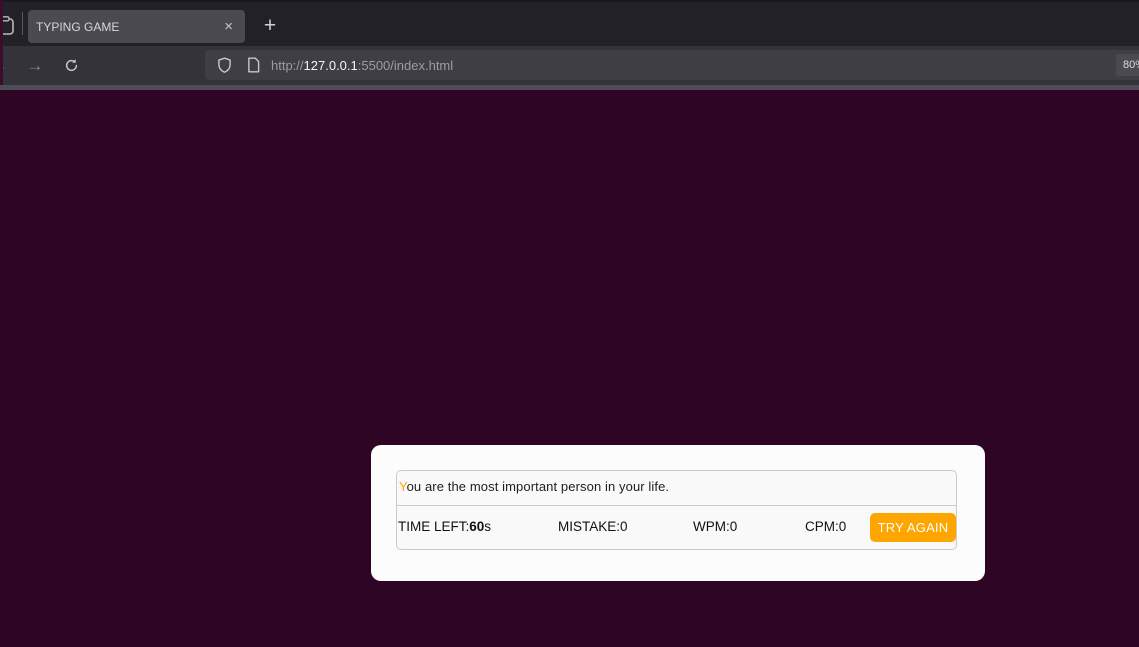 Image resolution: width=1139 pixels, height=647 pixels. I want to click on tab-title: TYPING GAME, so click(78, 26).